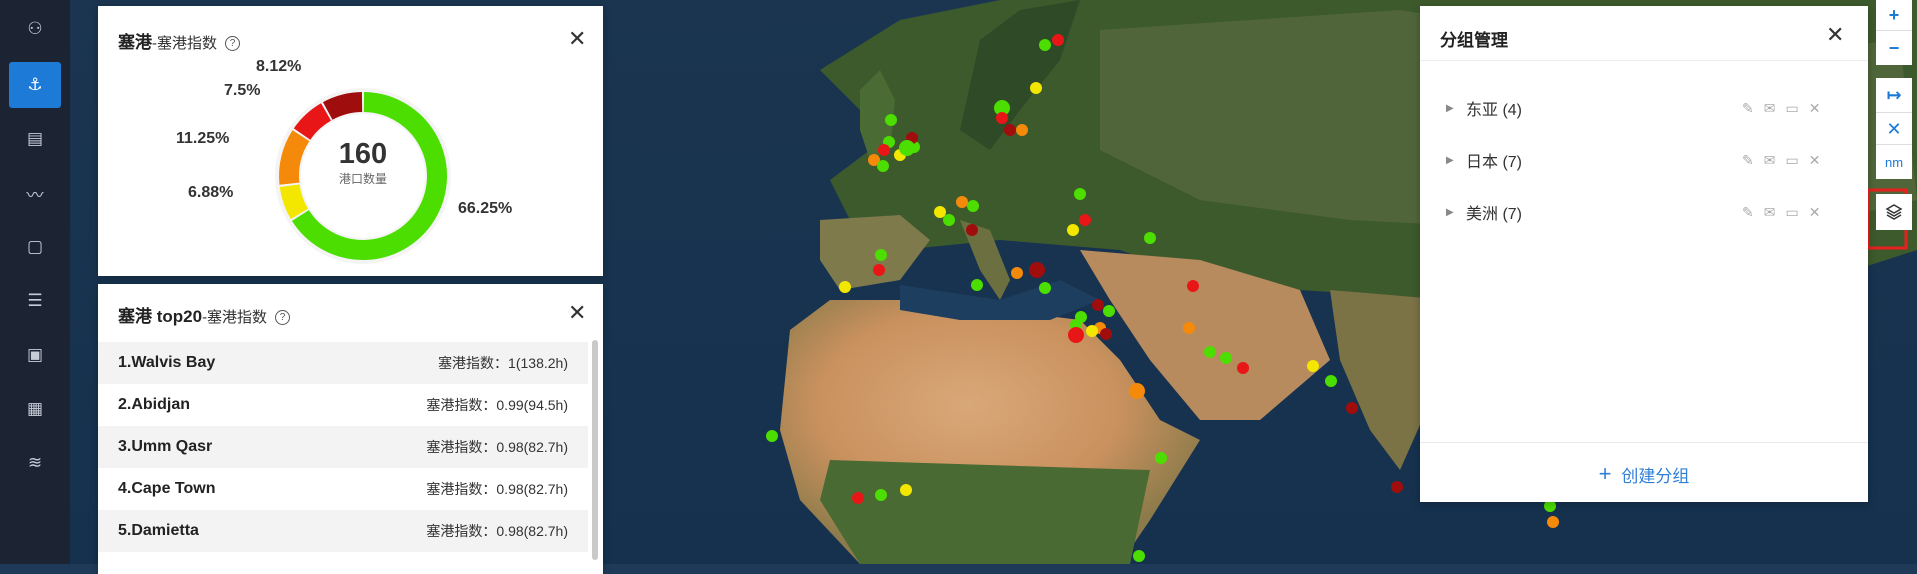  I want to click on create-group-button: + 创建分组, so click(1644, 473).